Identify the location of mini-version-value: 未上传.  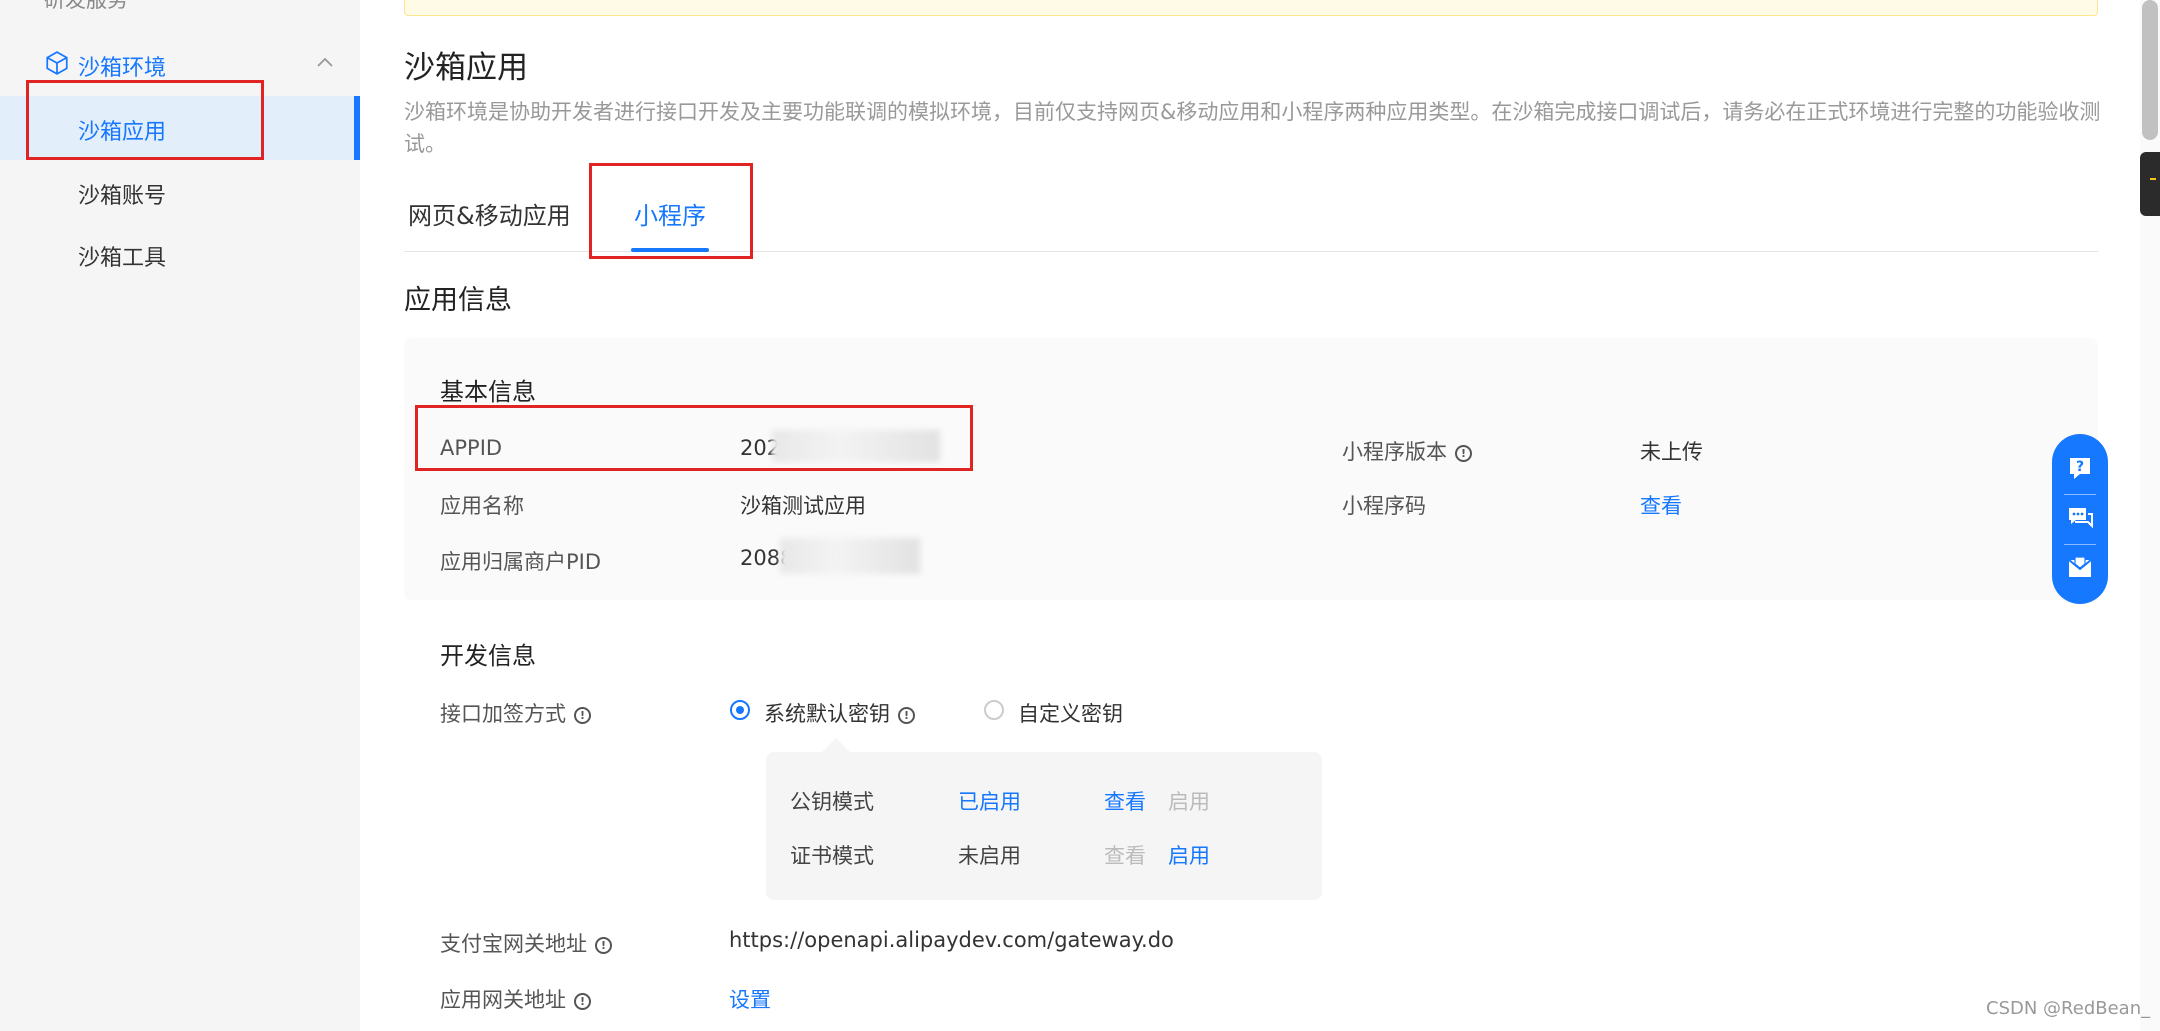
(1671, 452).